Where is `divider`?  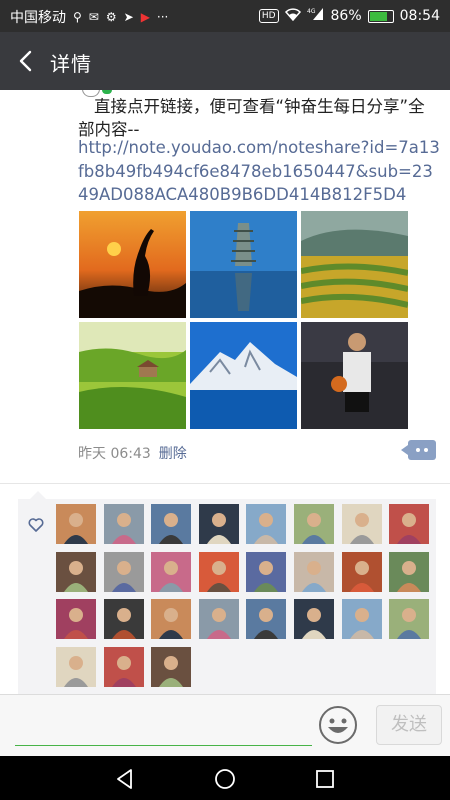 divider is located at coordinates (225, 483).